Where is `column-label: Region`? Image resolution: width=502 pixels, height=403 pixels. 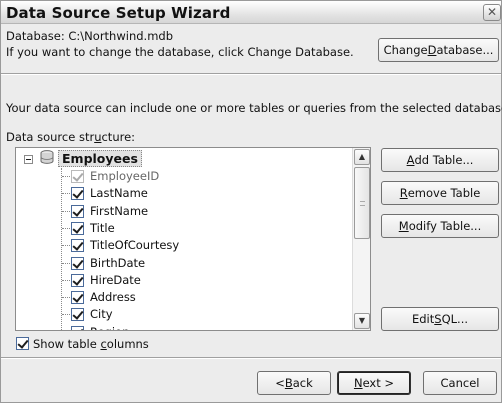 column-label: Region is located at coordinates (109, 327).